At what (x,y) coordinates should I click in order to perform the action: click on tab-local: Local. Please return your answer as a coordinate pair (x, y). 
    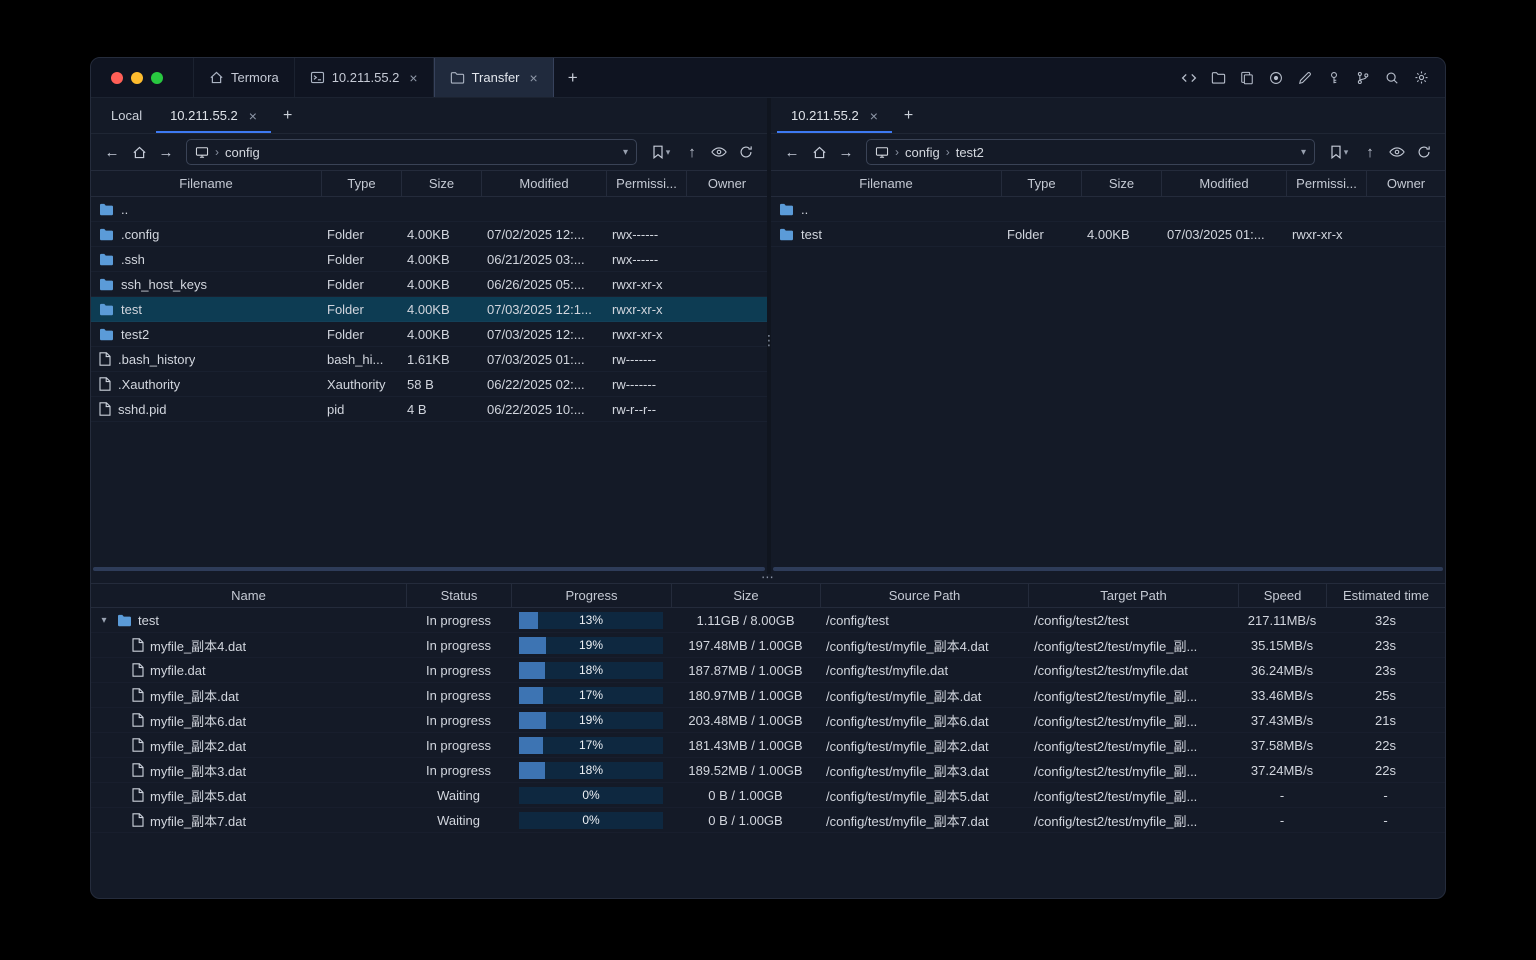
    Looking at the image, I should click on (126, 115).